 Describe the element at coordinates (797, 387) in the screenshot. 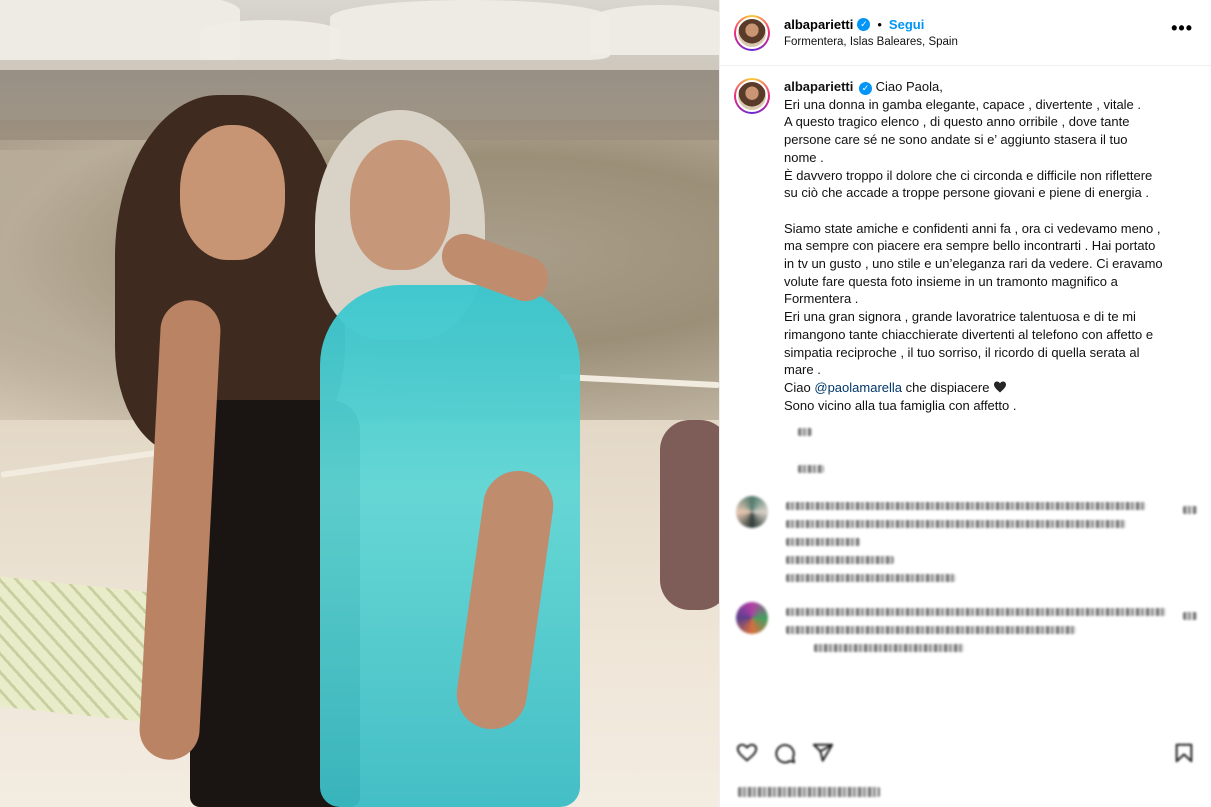

I see `ciao-text: Ciao` at that location.